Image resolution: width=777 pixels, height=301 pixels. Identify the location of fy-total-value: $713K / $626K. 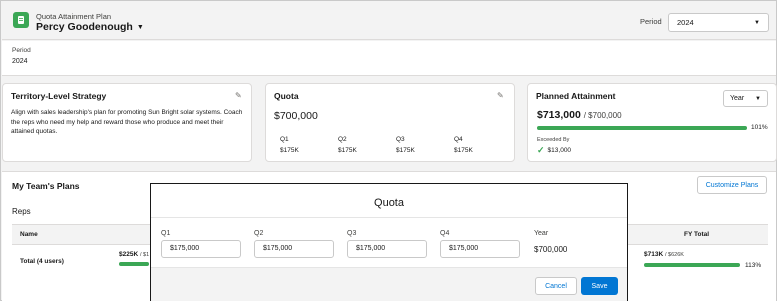
(664, 254).